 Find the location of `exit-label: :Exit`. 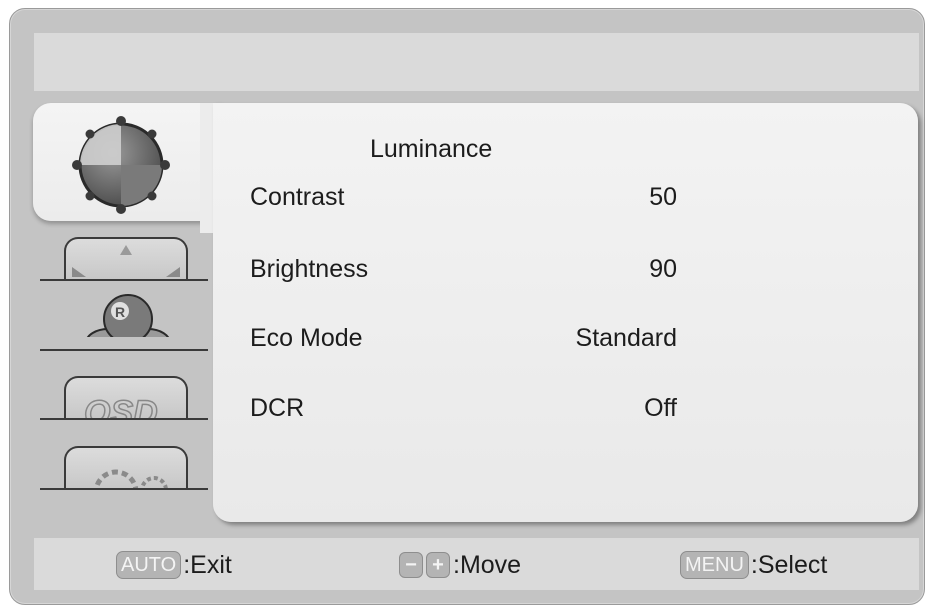

exit-label: :Exit is located at coordinates (207, 564).